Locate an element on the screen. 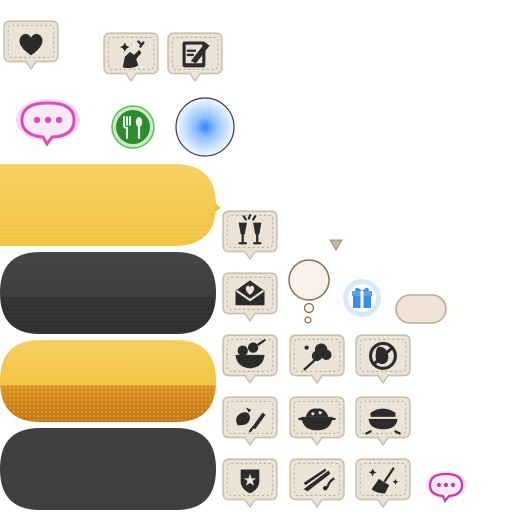 The width and height of the screenshot is (512, 512). envelope-heart-icon is located at coordinates (250, 297).